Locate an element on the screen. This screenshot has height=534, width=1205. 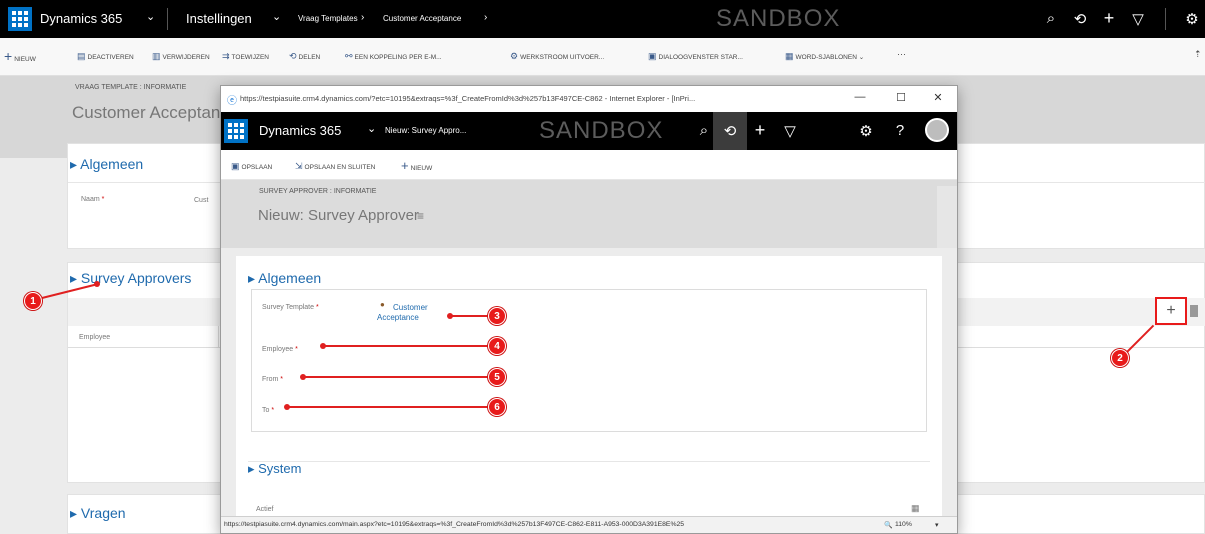
zoom-level: 110% is located at coordinates (903, 524).